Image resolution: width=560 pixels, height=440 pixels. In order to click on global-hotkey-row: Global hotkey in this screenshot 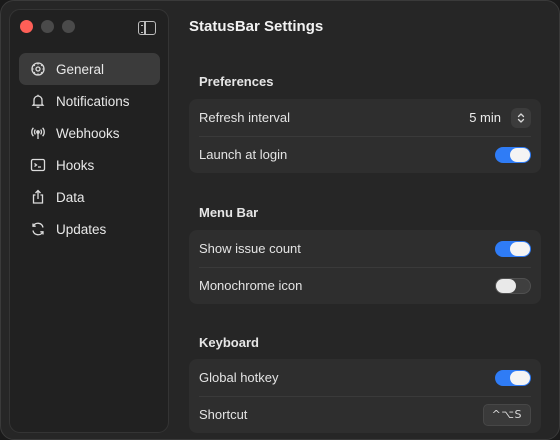, I will do `click(365, 377)`.